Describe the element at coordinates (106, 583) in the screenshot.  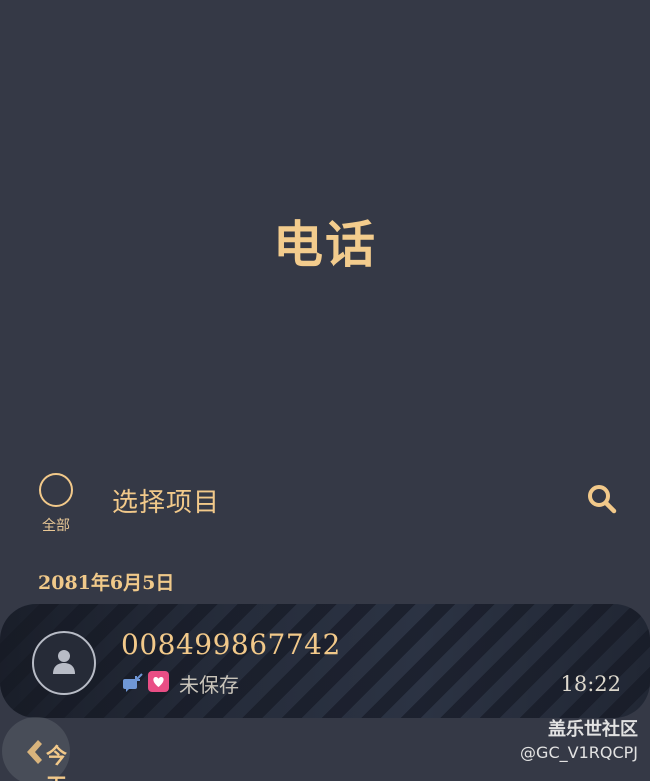
I see `date-header: 2081年6月5日` at that location.